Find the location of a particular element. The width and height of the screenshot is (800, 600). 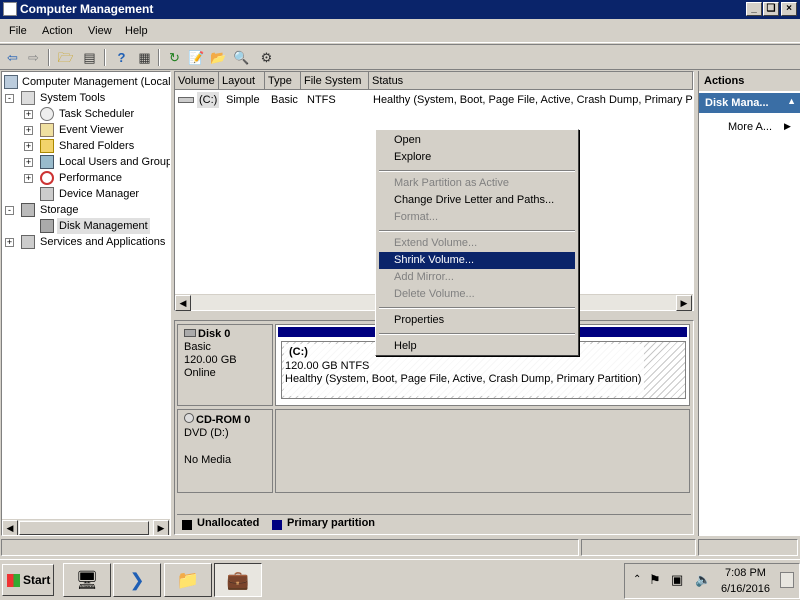

more-actions-link: More A... ▶ is located at coordinates (759, 127).